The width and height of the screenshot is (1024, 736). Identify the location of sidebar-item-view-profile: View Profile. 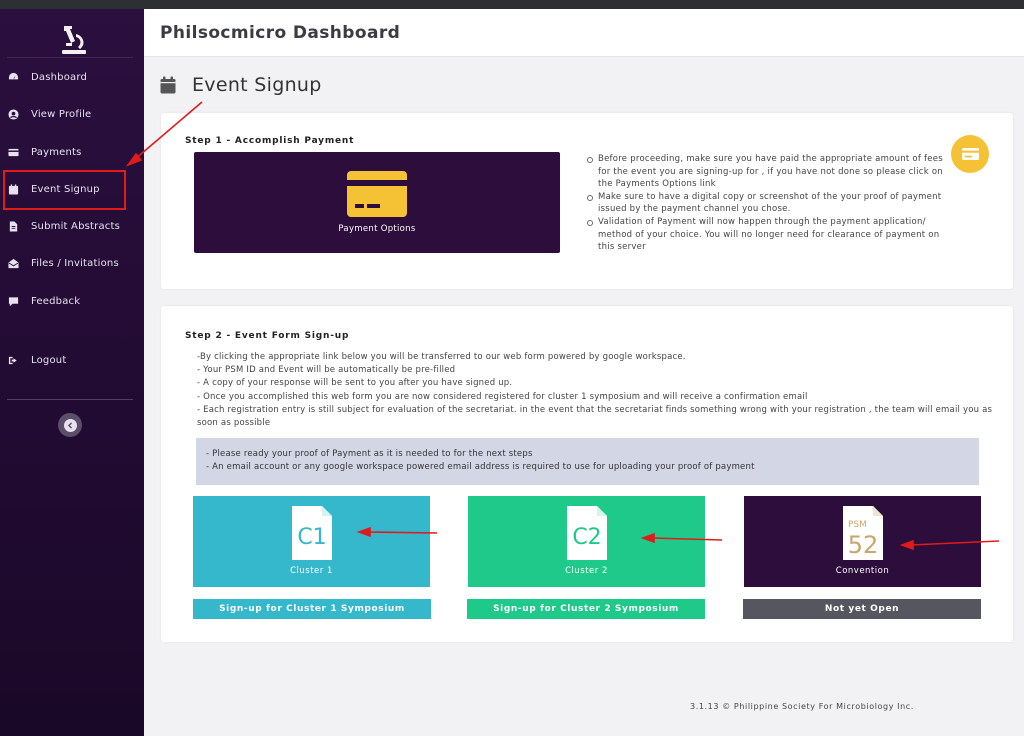
(72, 114).